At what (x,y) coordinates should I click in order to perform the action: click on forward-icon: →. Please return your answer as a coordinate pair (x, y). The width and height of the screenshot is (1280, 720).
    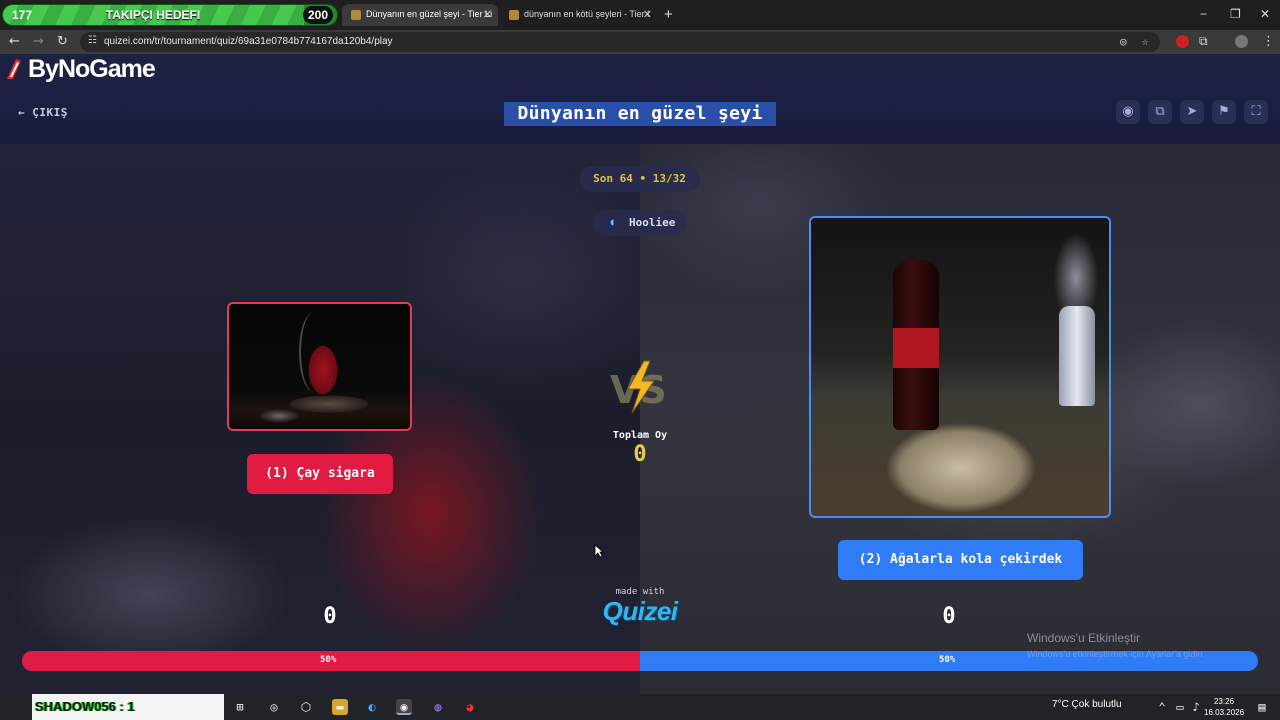
    Looking at the image, I should click on (38, 41).